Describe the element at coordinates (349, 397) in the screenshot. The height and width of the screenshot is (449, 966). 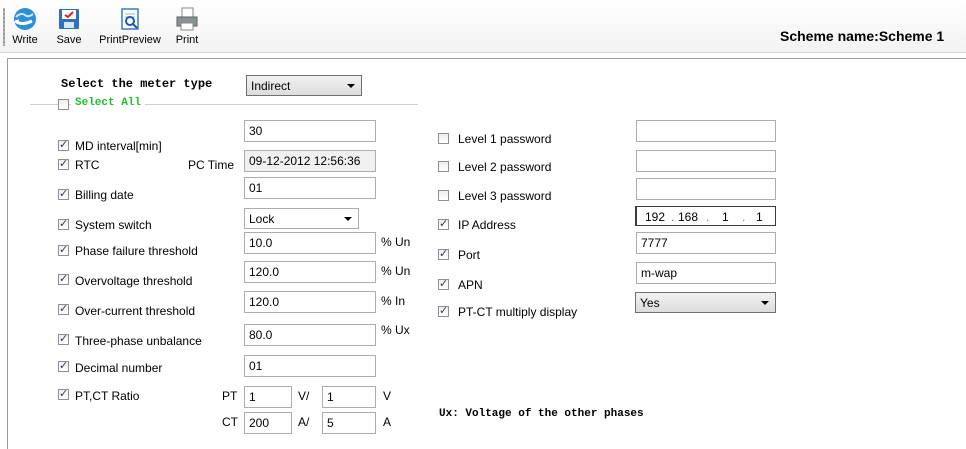
I see `pt-secondary-field` at that location.